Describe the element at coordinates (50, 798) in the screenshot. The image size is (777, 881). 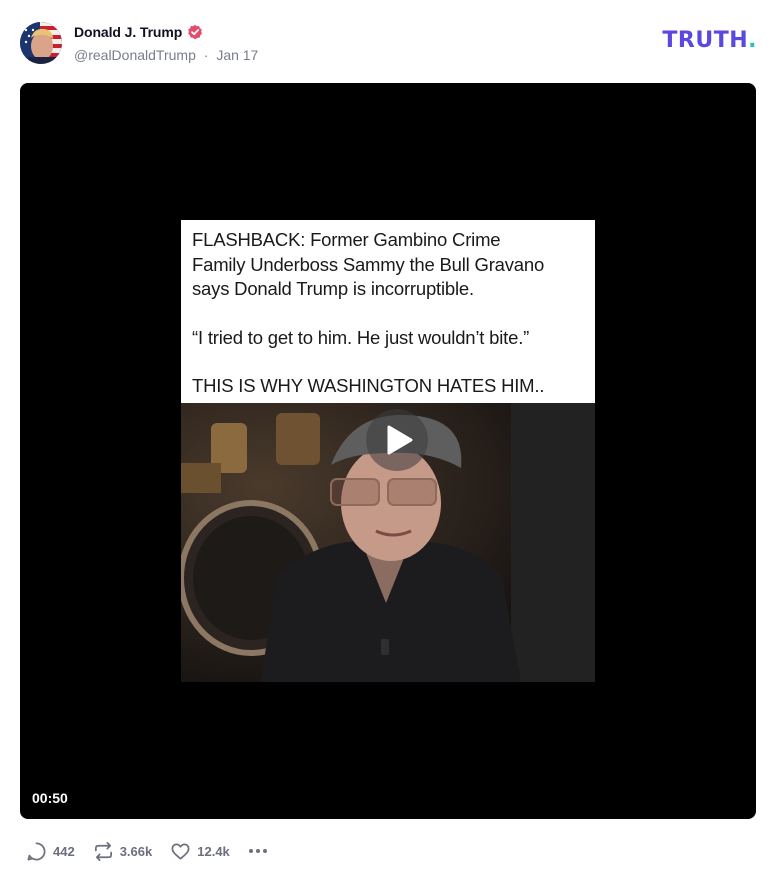
I see `video-duration: 00:50` at that location.